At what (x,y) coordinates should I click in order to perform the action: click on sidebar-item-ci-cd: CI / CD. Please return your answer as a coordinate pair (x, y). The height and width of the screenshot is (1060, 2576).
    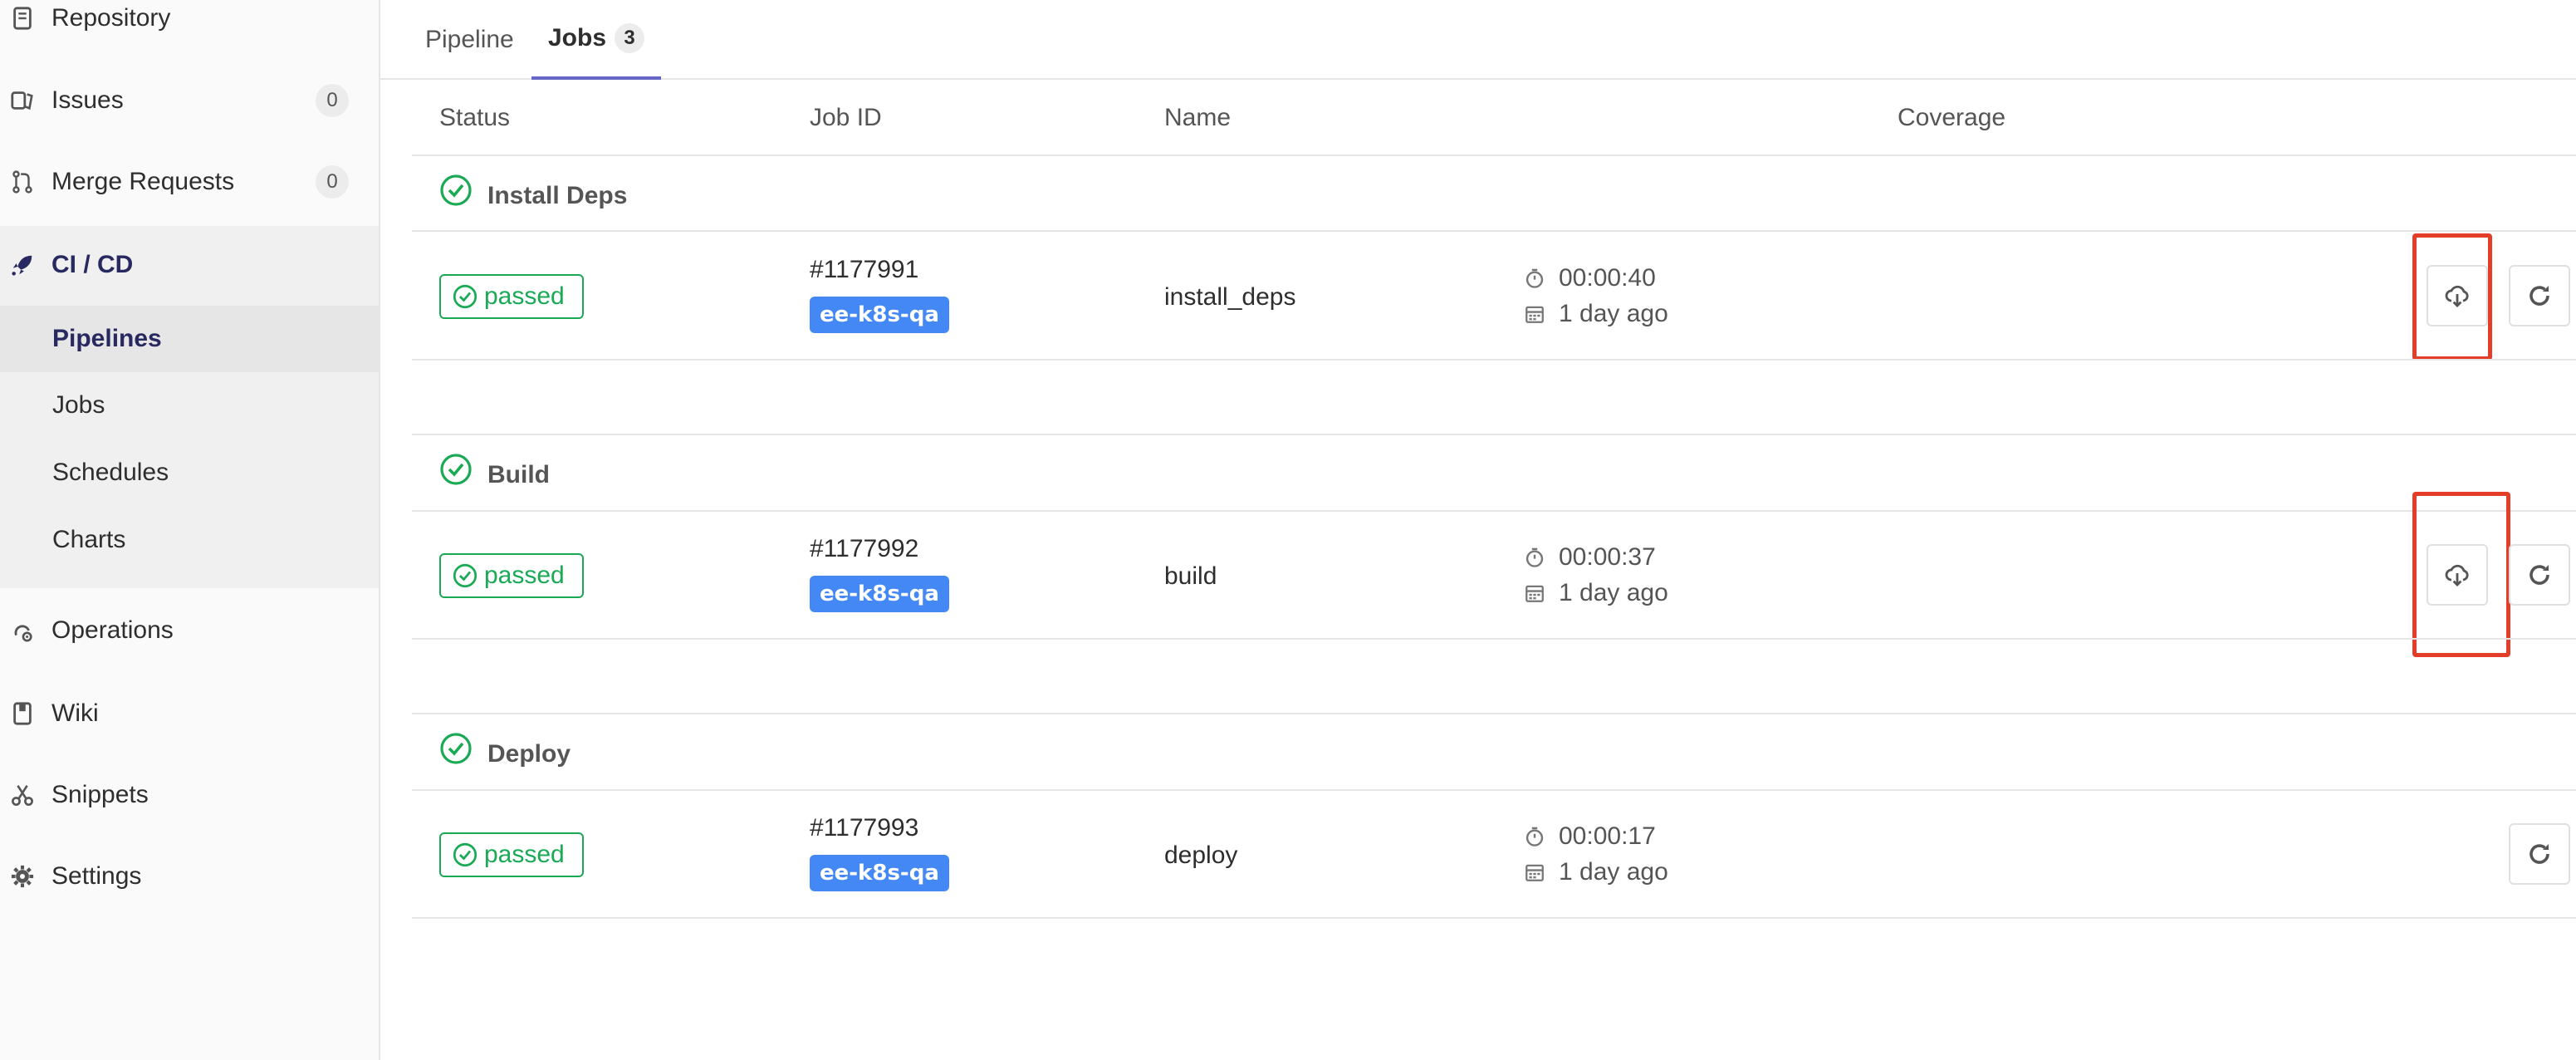
    Looking at the image, I should click on (190, 265).